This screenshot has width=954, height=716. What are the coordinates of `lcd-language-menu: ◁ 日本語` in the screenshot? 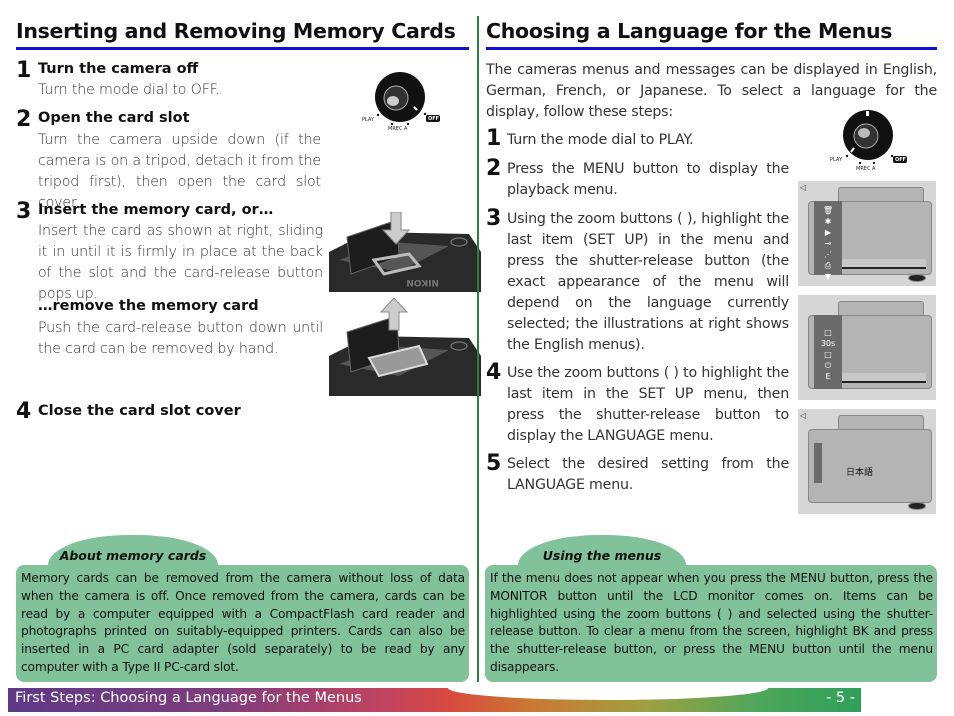 It's located at (867, 461).